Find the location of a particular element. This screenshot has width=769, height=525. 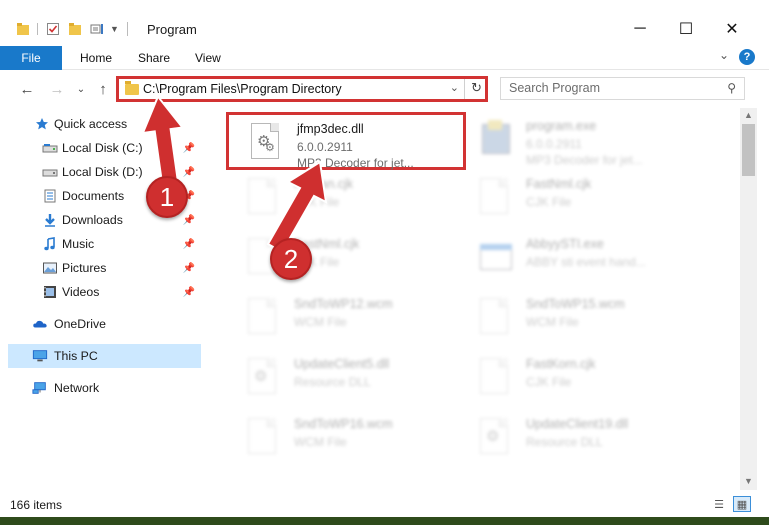

sidebar-item-label: Pictures is located at coordinates (84, 268).